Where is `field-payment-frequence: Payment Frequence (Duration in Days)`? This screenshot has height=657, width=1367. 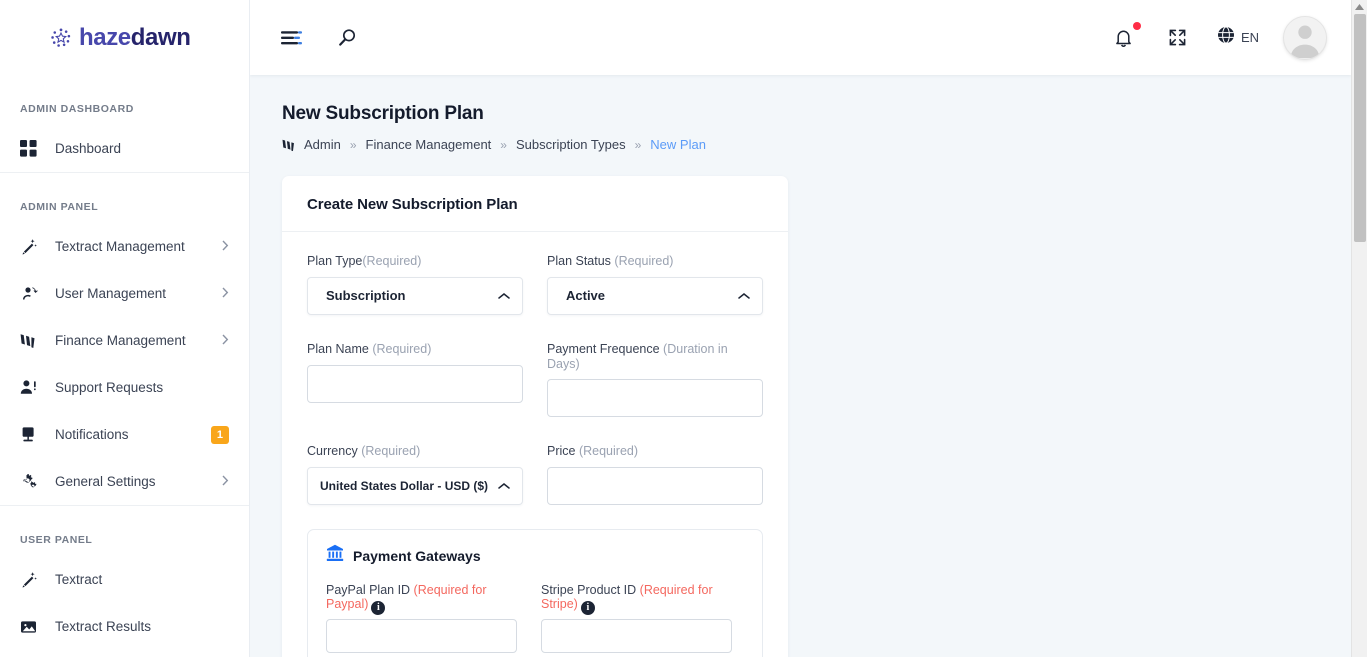 field-payment-frequence: Payment Frequence (Duration in Days) is located at coordinates (655, 380).